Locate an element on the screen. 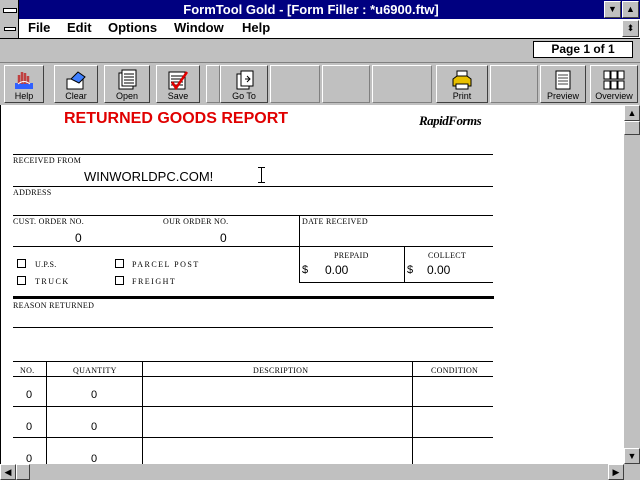 The width and height of the screenshot is (640, 480). ups-label: U.P.S. is located at coordinates (46, 264).